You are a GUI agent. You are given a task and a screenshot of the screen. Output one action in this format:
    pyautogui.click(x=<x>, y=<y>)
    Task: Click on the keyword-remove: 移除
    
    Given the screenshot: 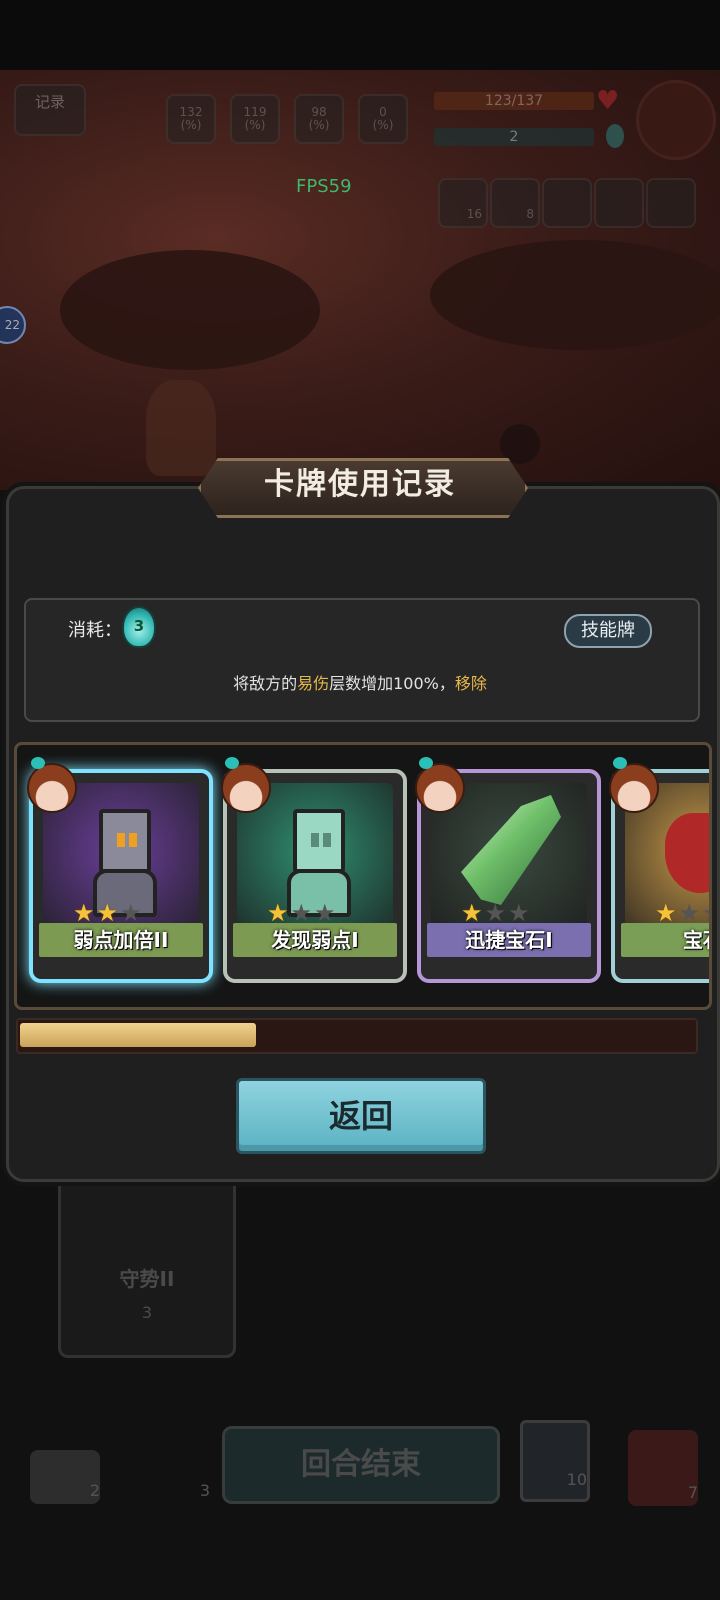 What is the action you would take?
    pyautogui.click(x=470, y=683)
    